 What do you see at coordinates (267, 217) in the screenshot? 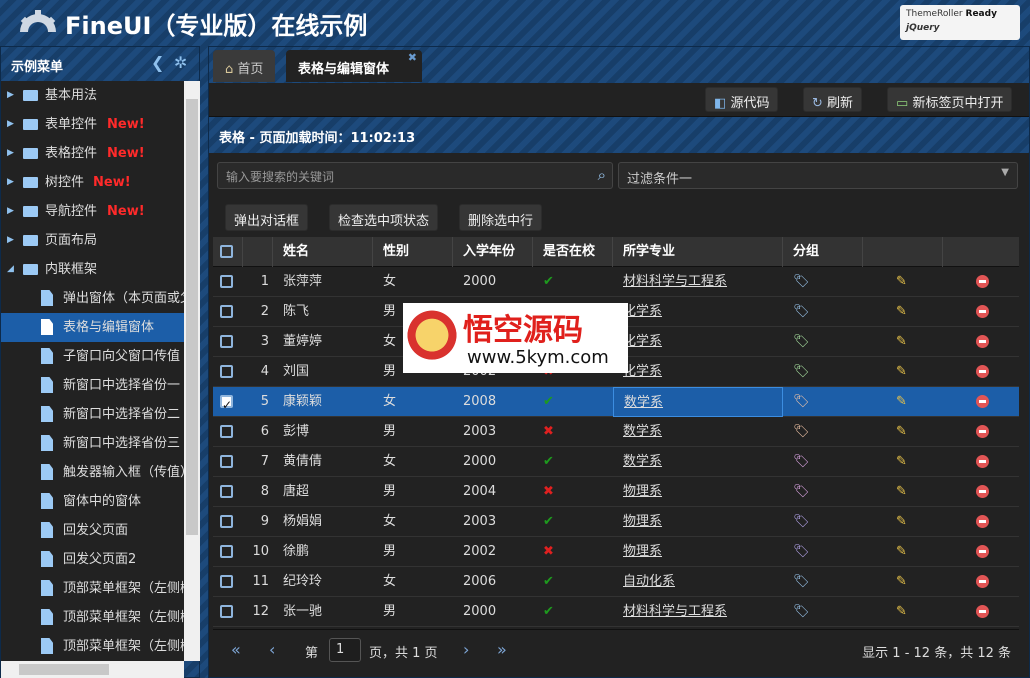
I see `popup-dialog-button: 弹出对话框` at bounding box center [267, 217].